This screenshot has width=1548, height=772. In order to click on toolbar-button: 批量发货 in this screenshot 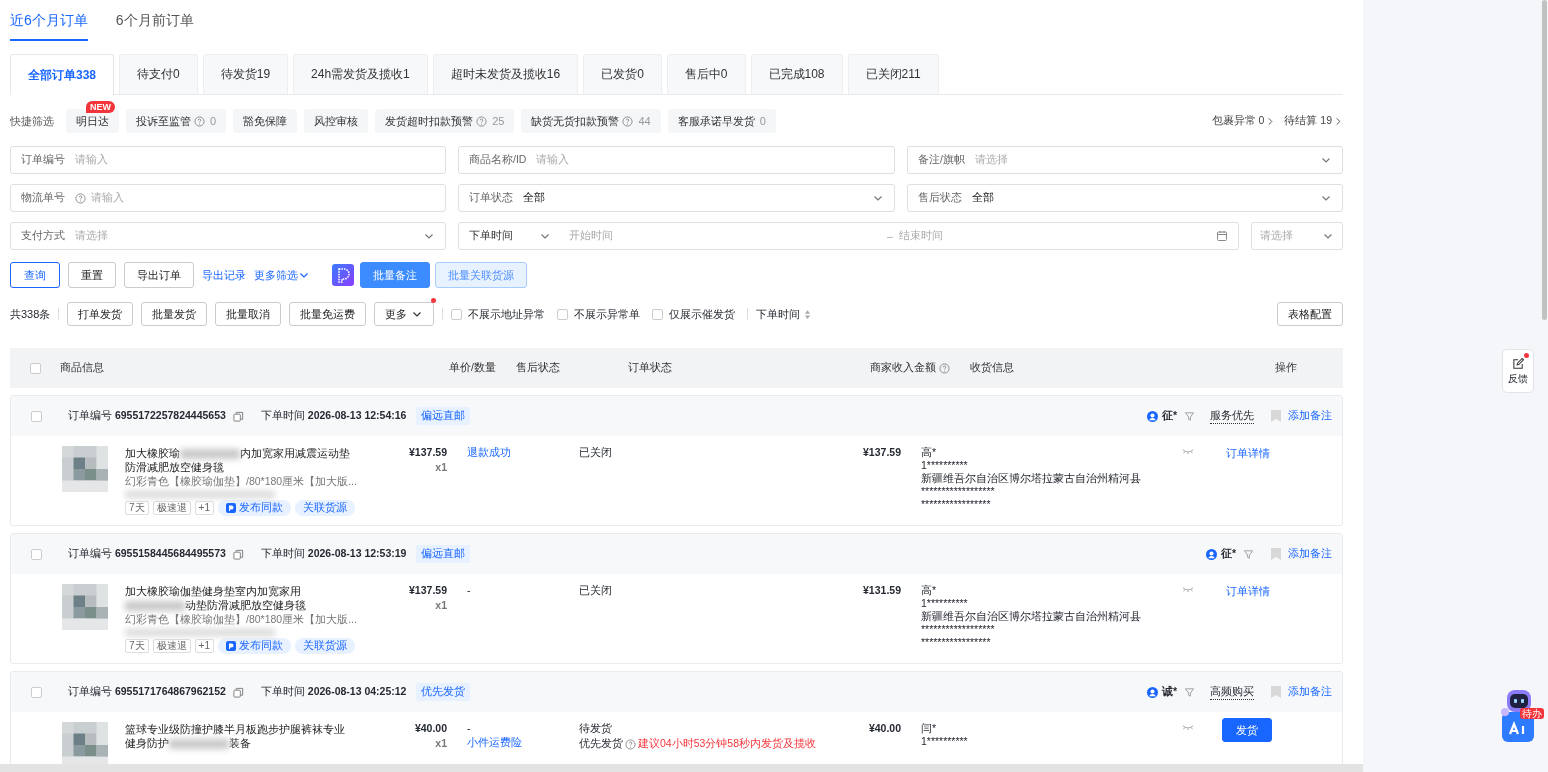, I will do `click(174, 314)`.